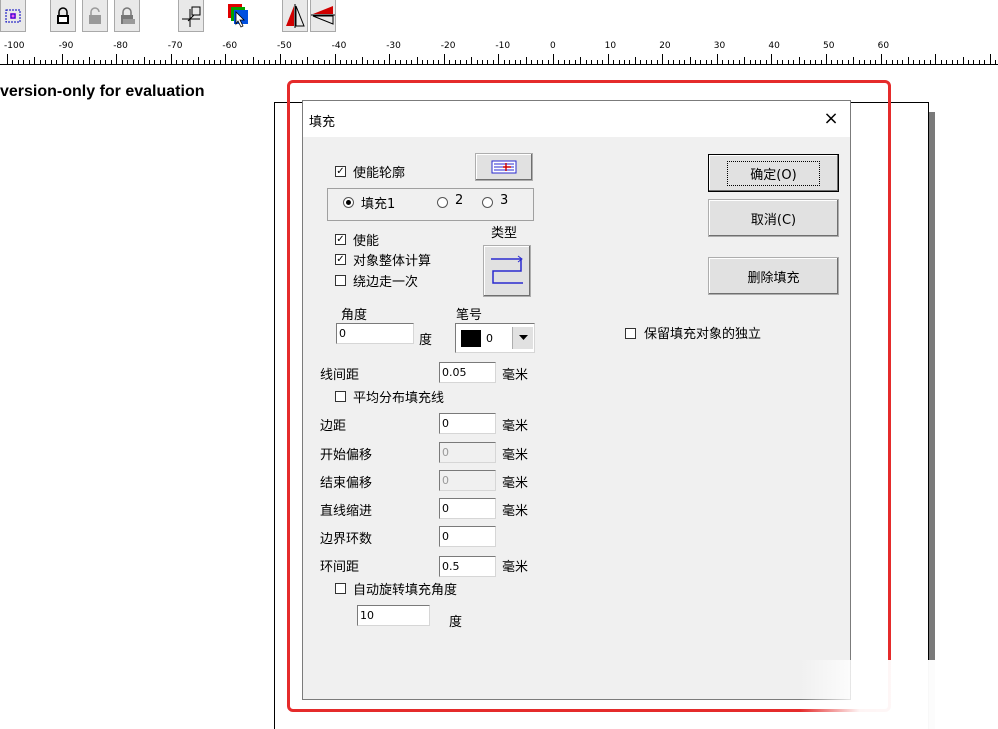 The width and height of the screenshot is (998, 729). I want to click on angle-input: 0, so click(375, 333).